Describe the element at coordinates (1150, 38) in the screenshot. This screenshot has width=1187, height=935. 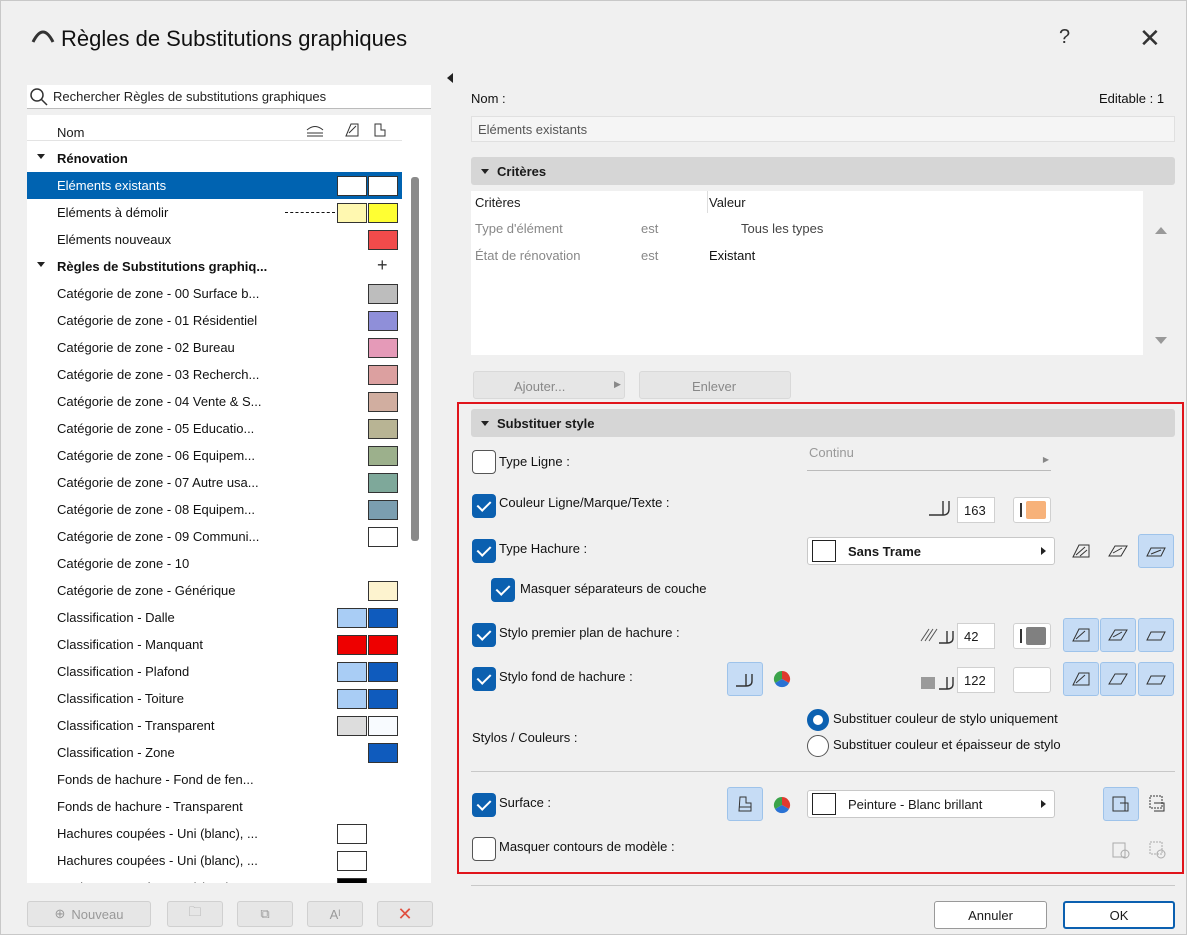
I see `close-button: ✕` at that location.